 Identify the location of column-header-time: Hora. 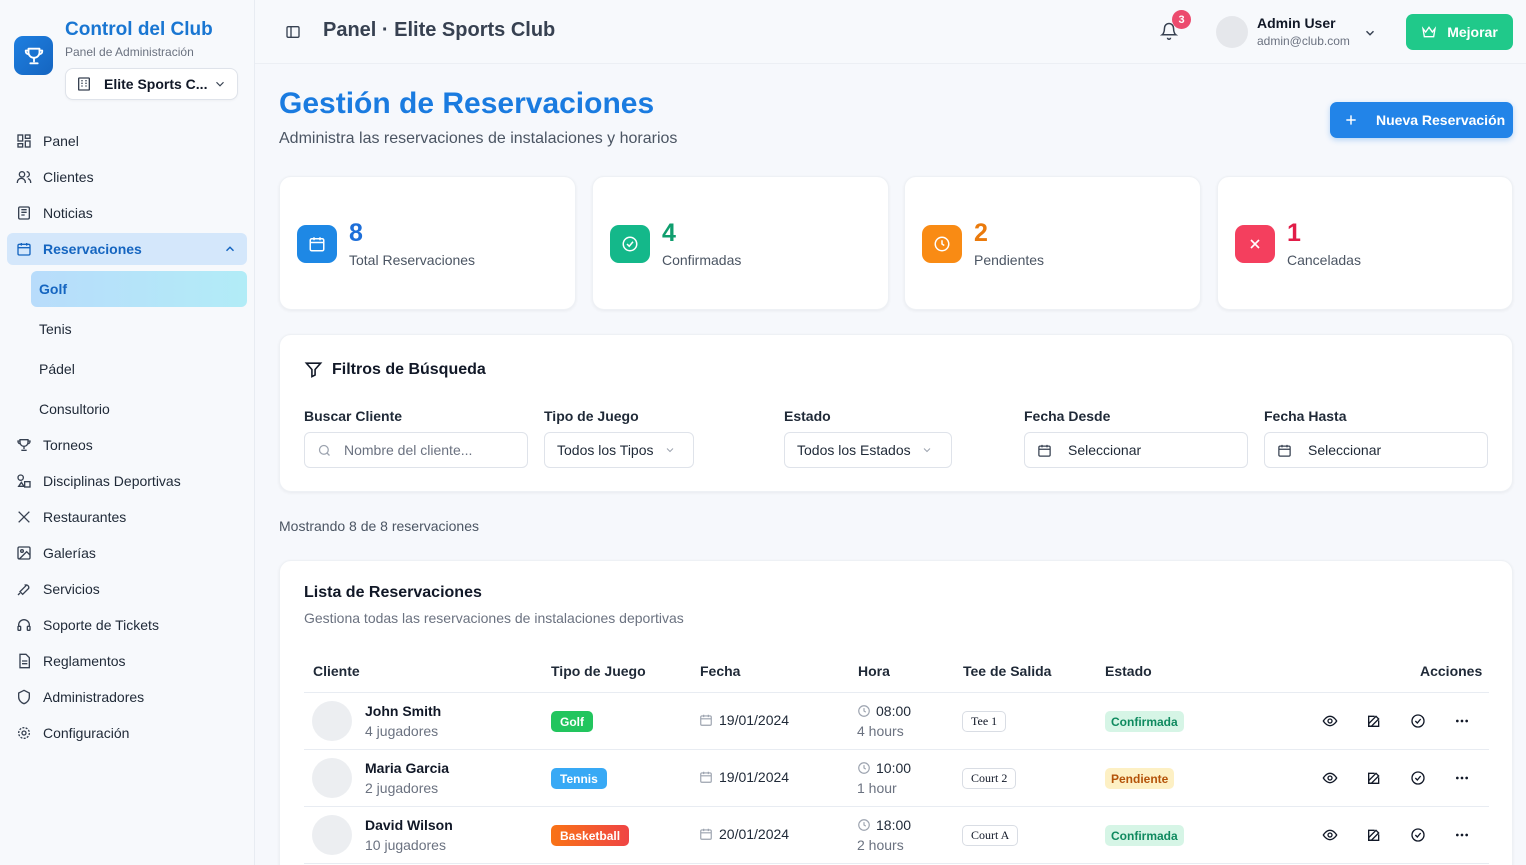
(874, 671).